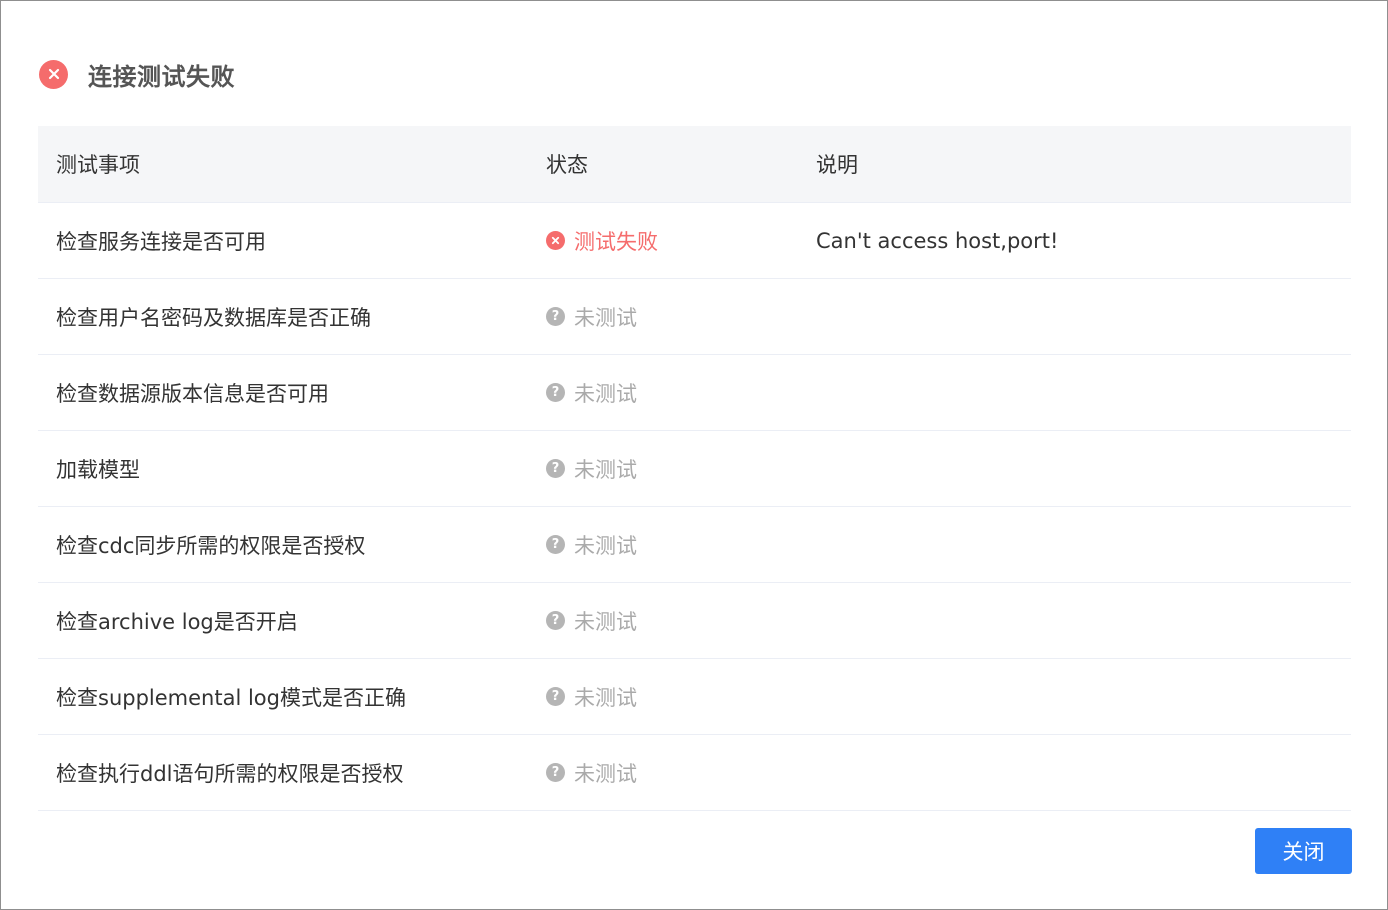 The width and height of the screenshot is (1388, 910). I want to click on test-status-label: 测试失败, so click(616, 241).